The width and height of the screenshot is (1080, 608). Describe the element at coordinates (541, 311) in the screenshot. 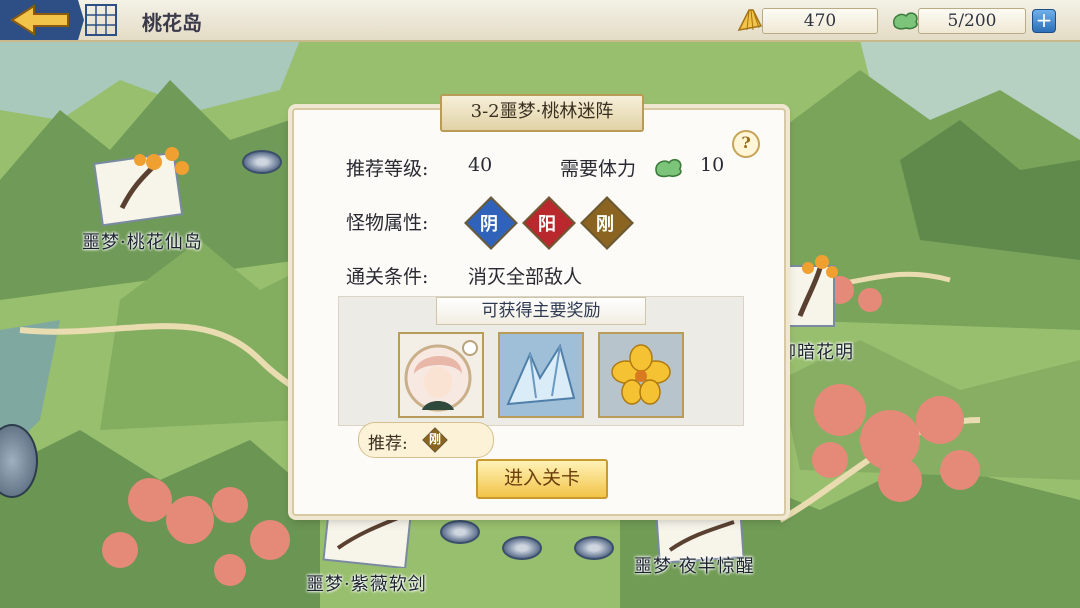

I see `rewards-title: 可获得主要奖励` at that location.